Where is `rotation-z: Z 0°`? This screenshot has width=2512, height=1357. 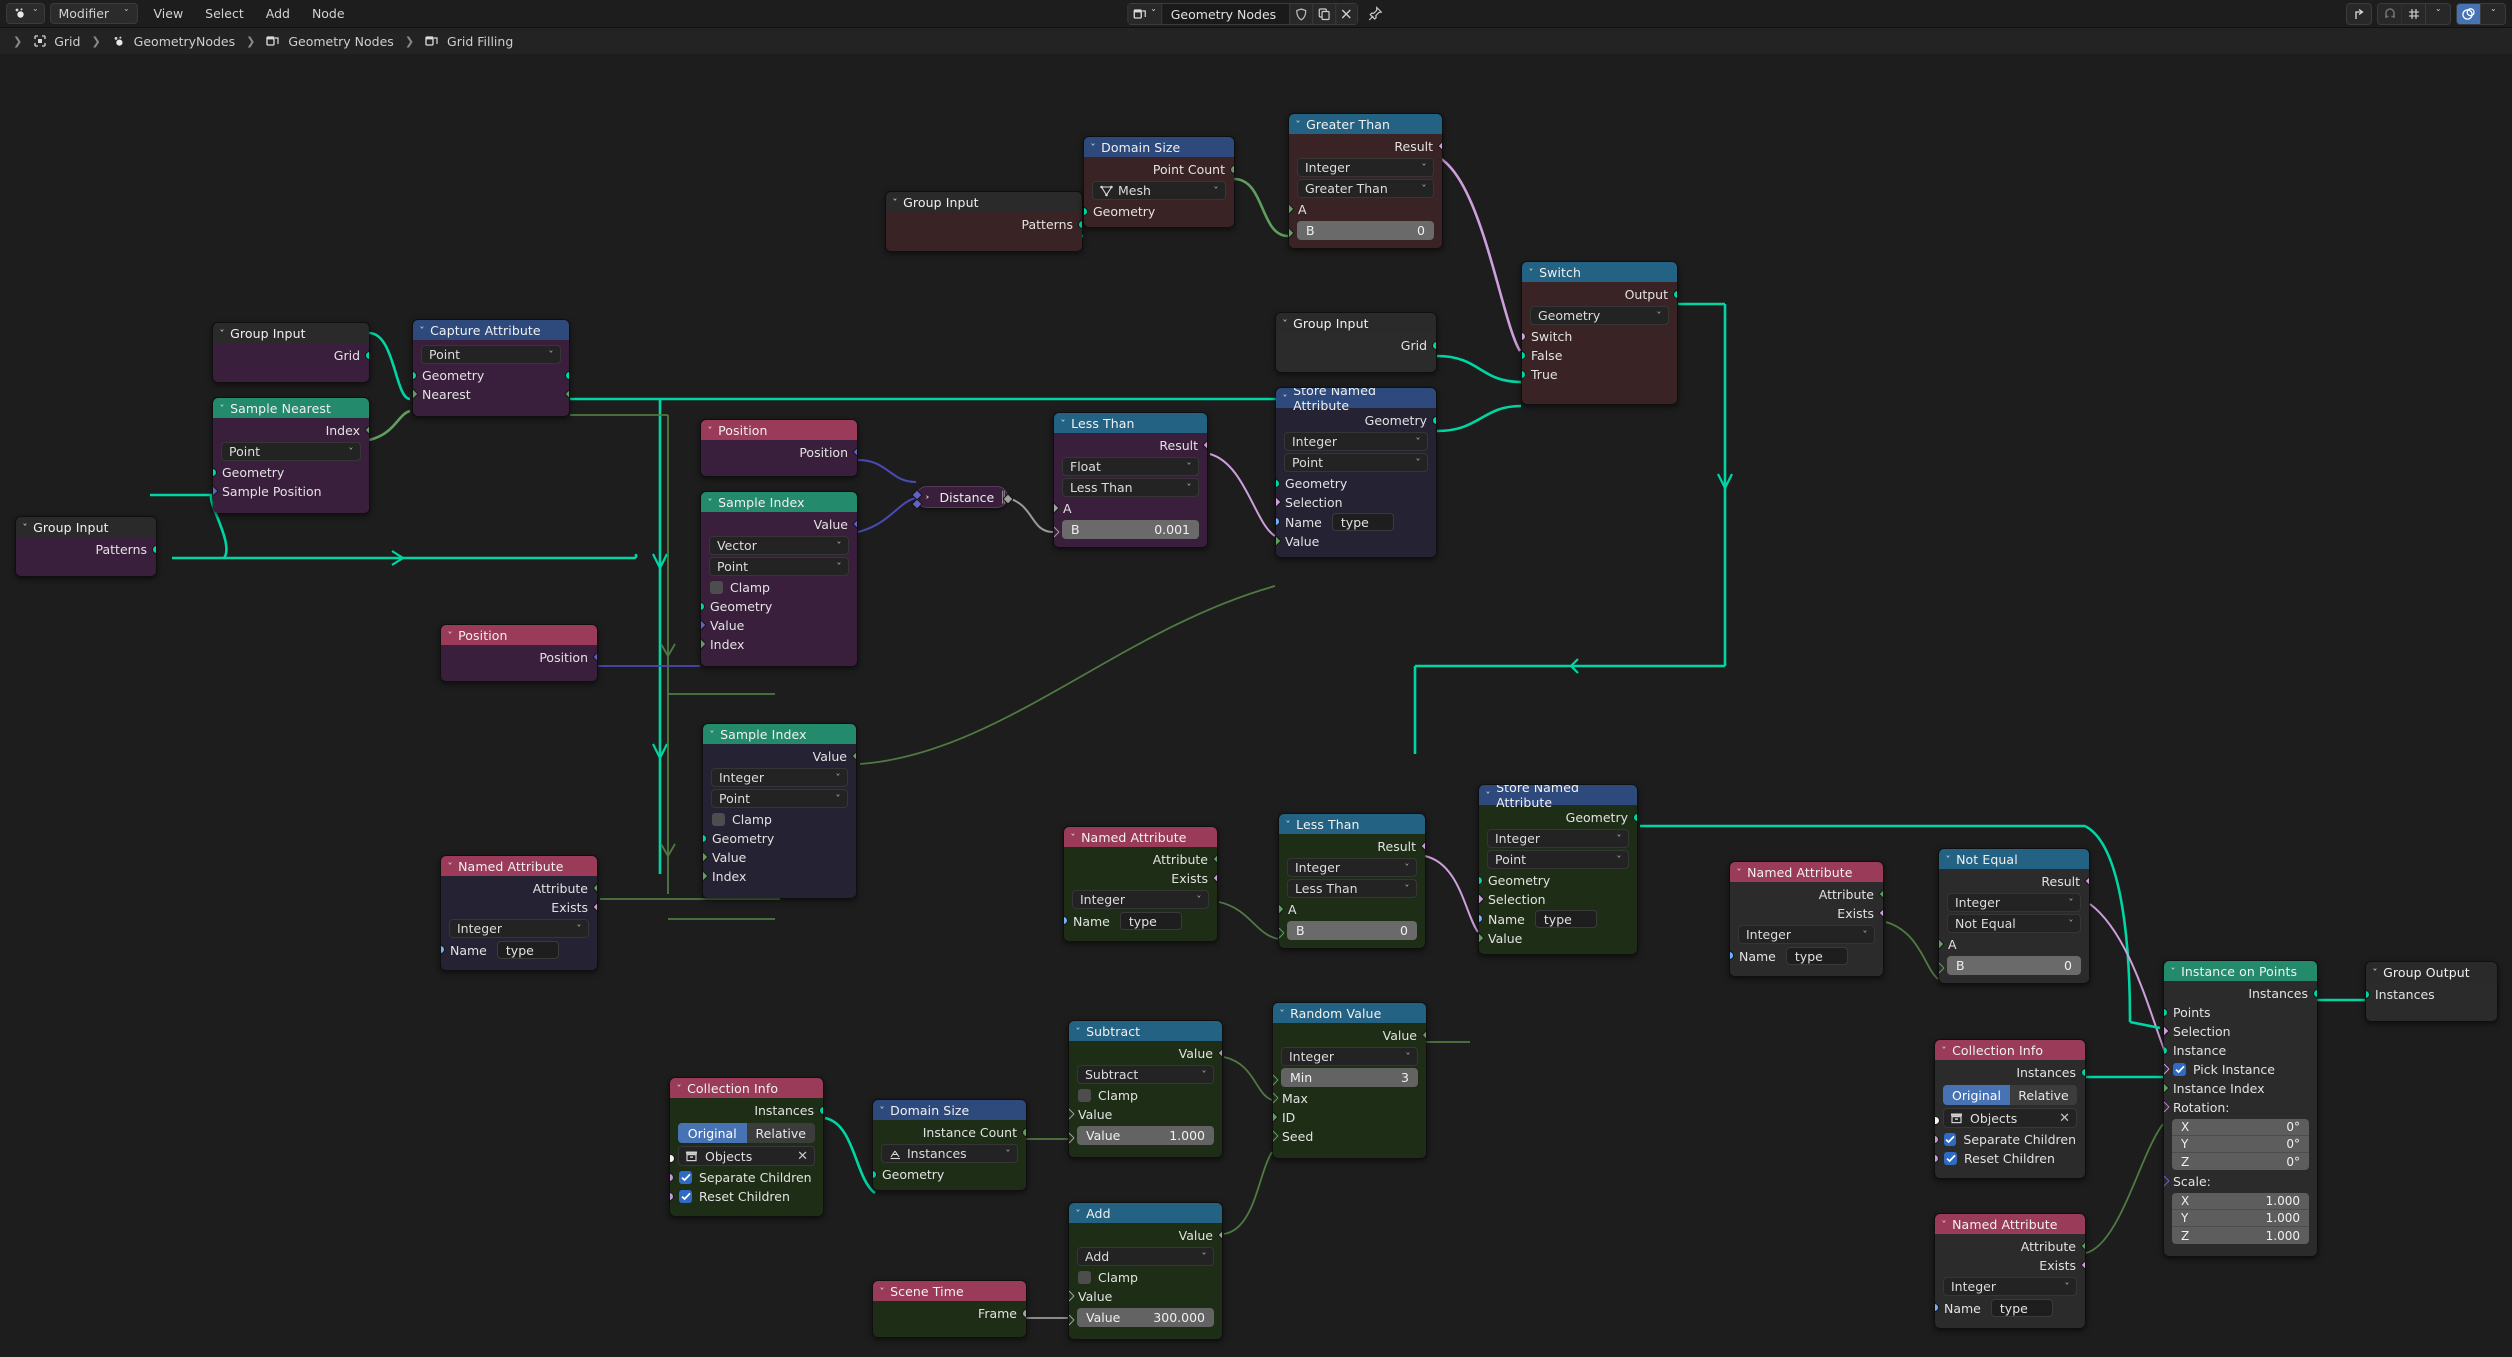
rotation-z: Z 0° is located at coordinates (2240, 1161).